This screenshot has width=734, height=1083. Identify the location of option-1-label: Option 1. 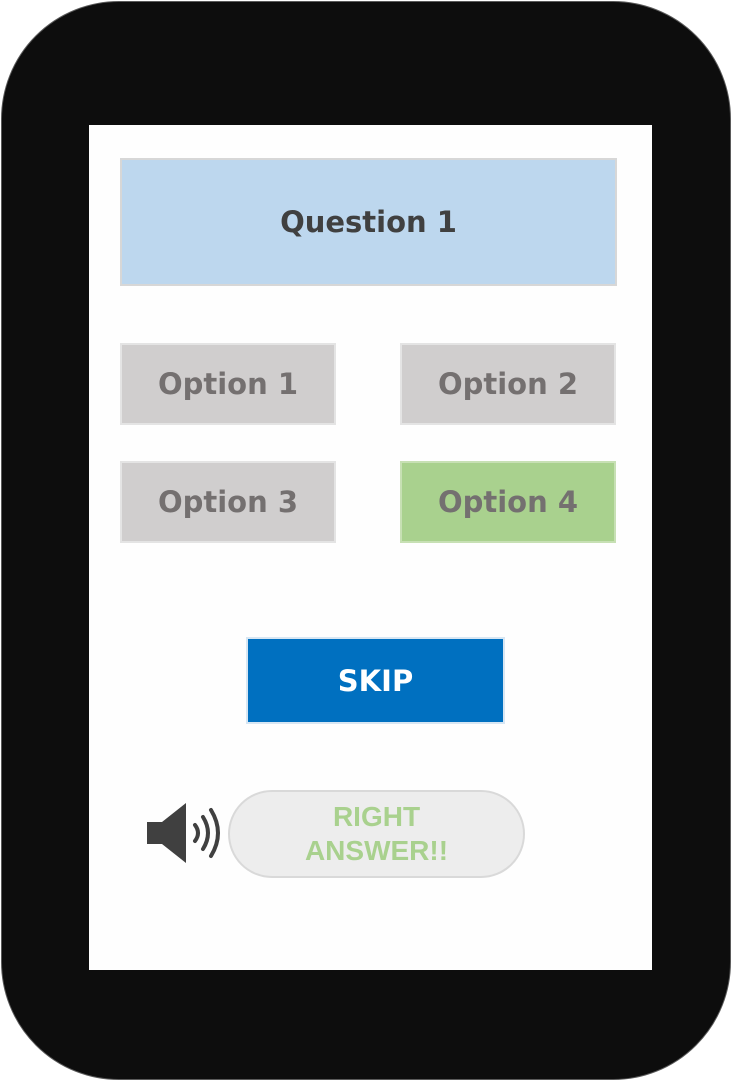
(228, 384).